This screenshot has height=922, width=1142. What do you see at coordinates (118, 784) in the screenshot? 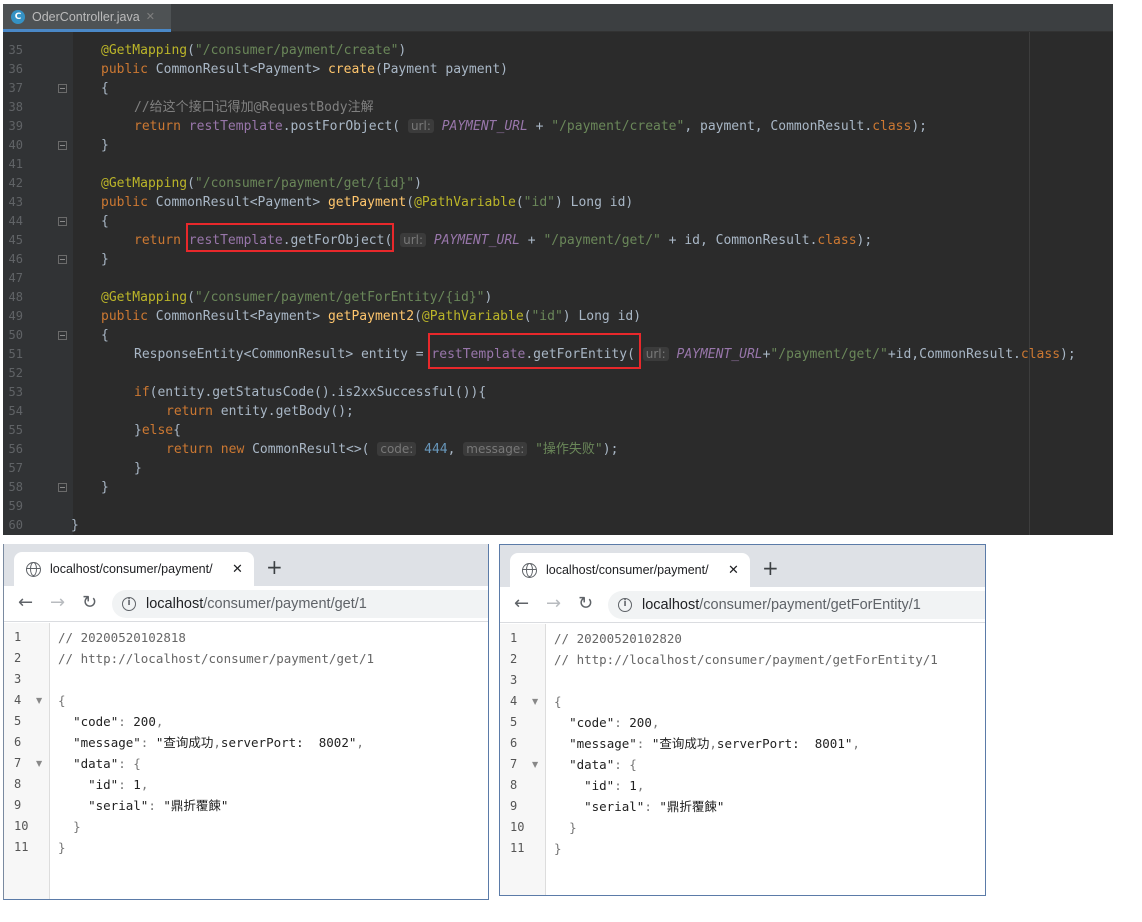
I see `json-text: "id": 1,` at bounding box center [118, 784].